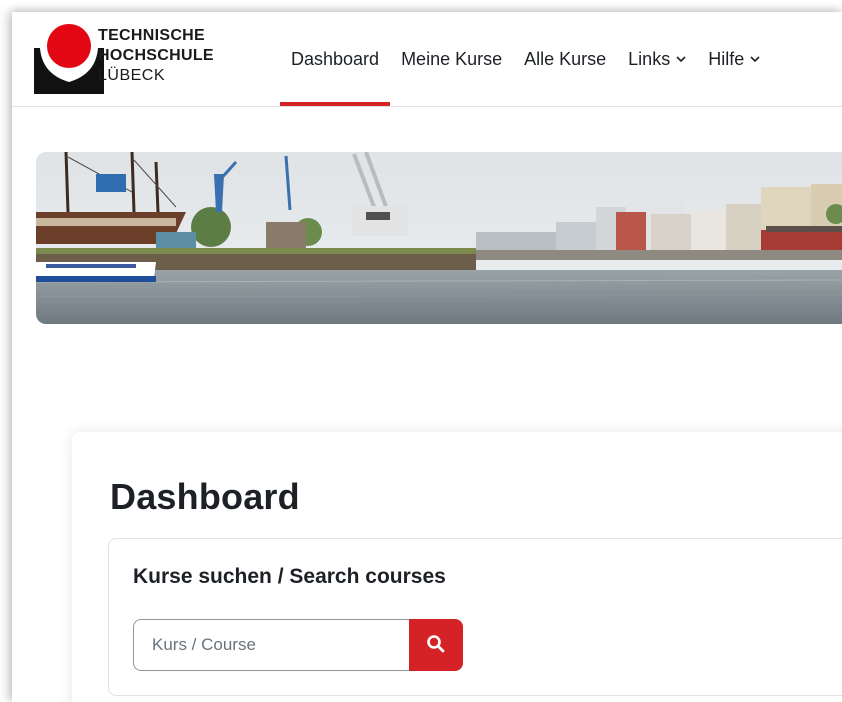 This screenshot has width=842, height=702. I want to click on course-search-form, so click(298, 645).